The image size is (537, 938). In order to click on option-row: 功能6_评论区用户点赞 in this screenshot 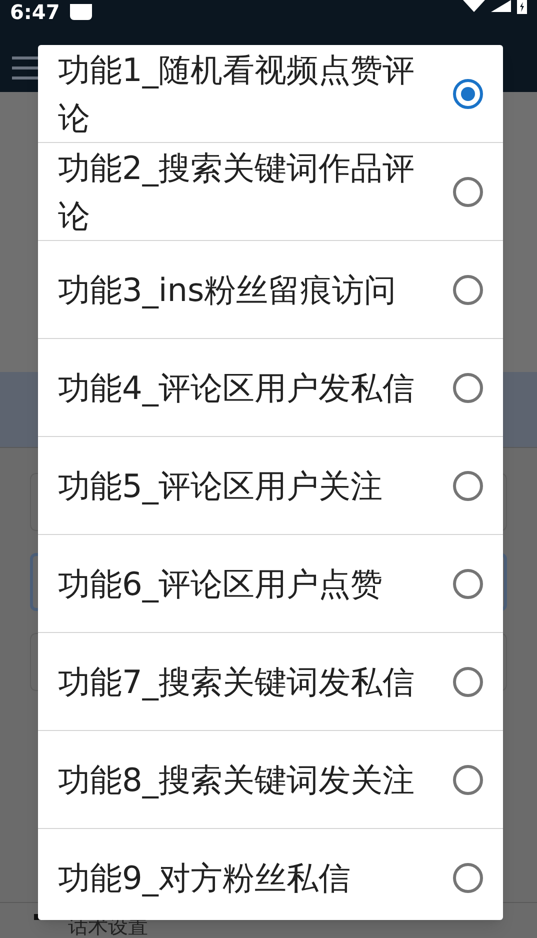, I will do `click(270, 584)`.